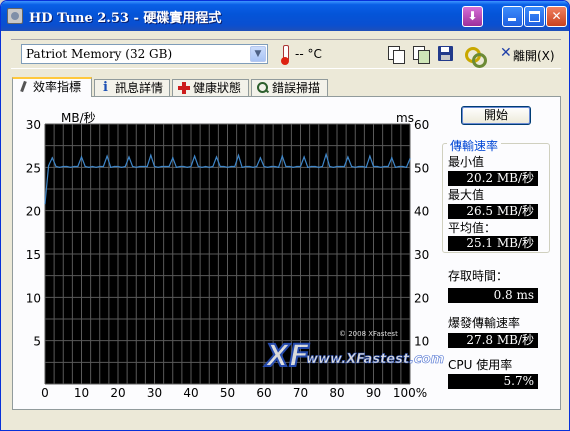 This screenshot has height=431, width=570. Describe the element at coordinates (33, 298) in the screenshot. I see `y-tick-label-left: 10` at that location.